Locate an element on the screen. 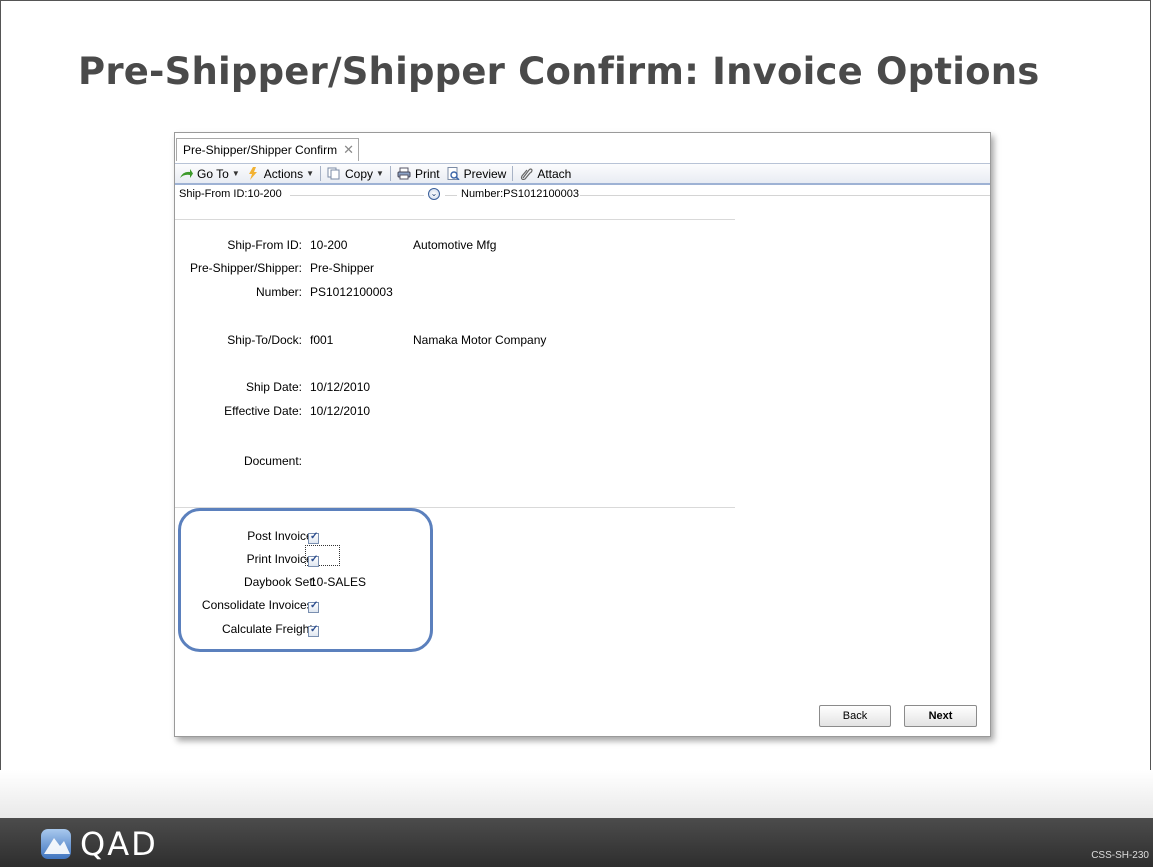 The height and width of the screenshot is (867, 1153). qad-logo: QAD is located at coordinates (99, 844).